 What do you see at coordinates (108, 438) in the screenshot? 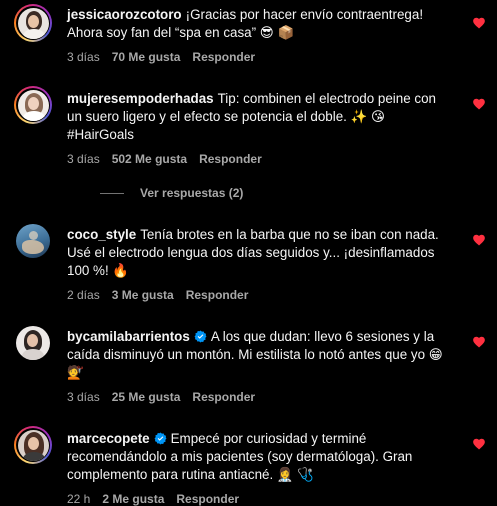
I see `comment-username: marcecopete` at bounding box center [108, 438].